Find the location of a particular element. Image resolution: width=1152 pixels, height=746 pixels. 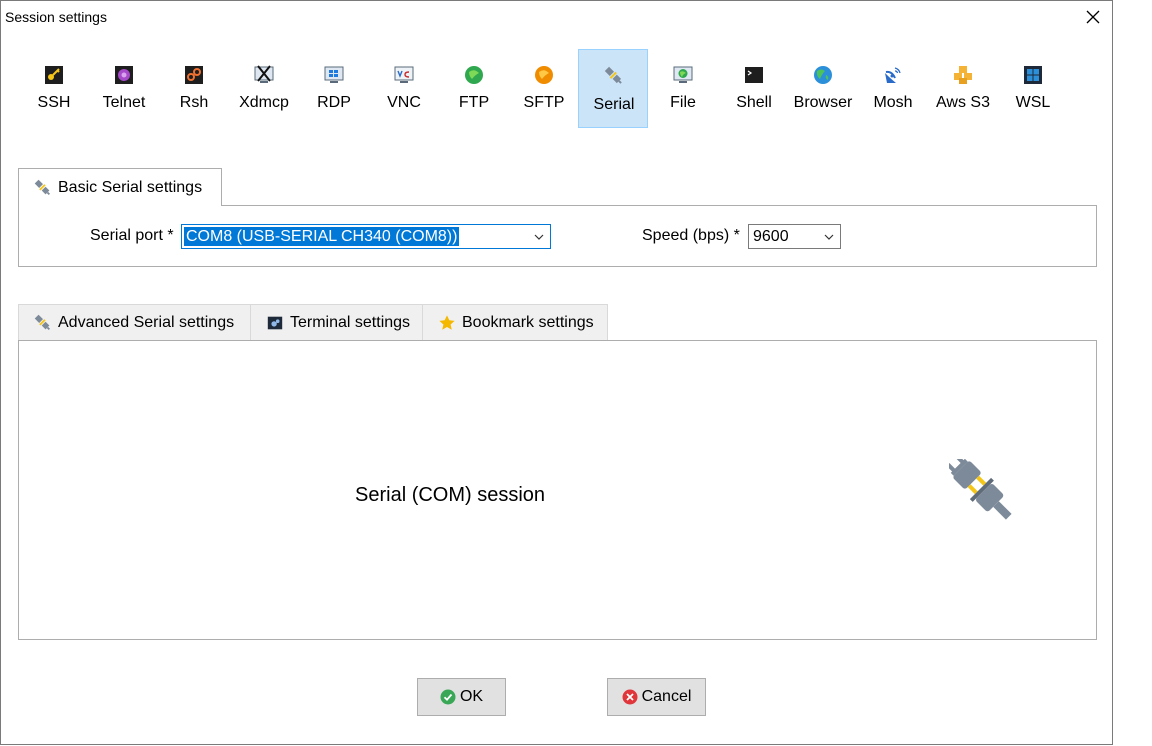

protocol-label: Aws S3 is located at coordinates (963, 102).